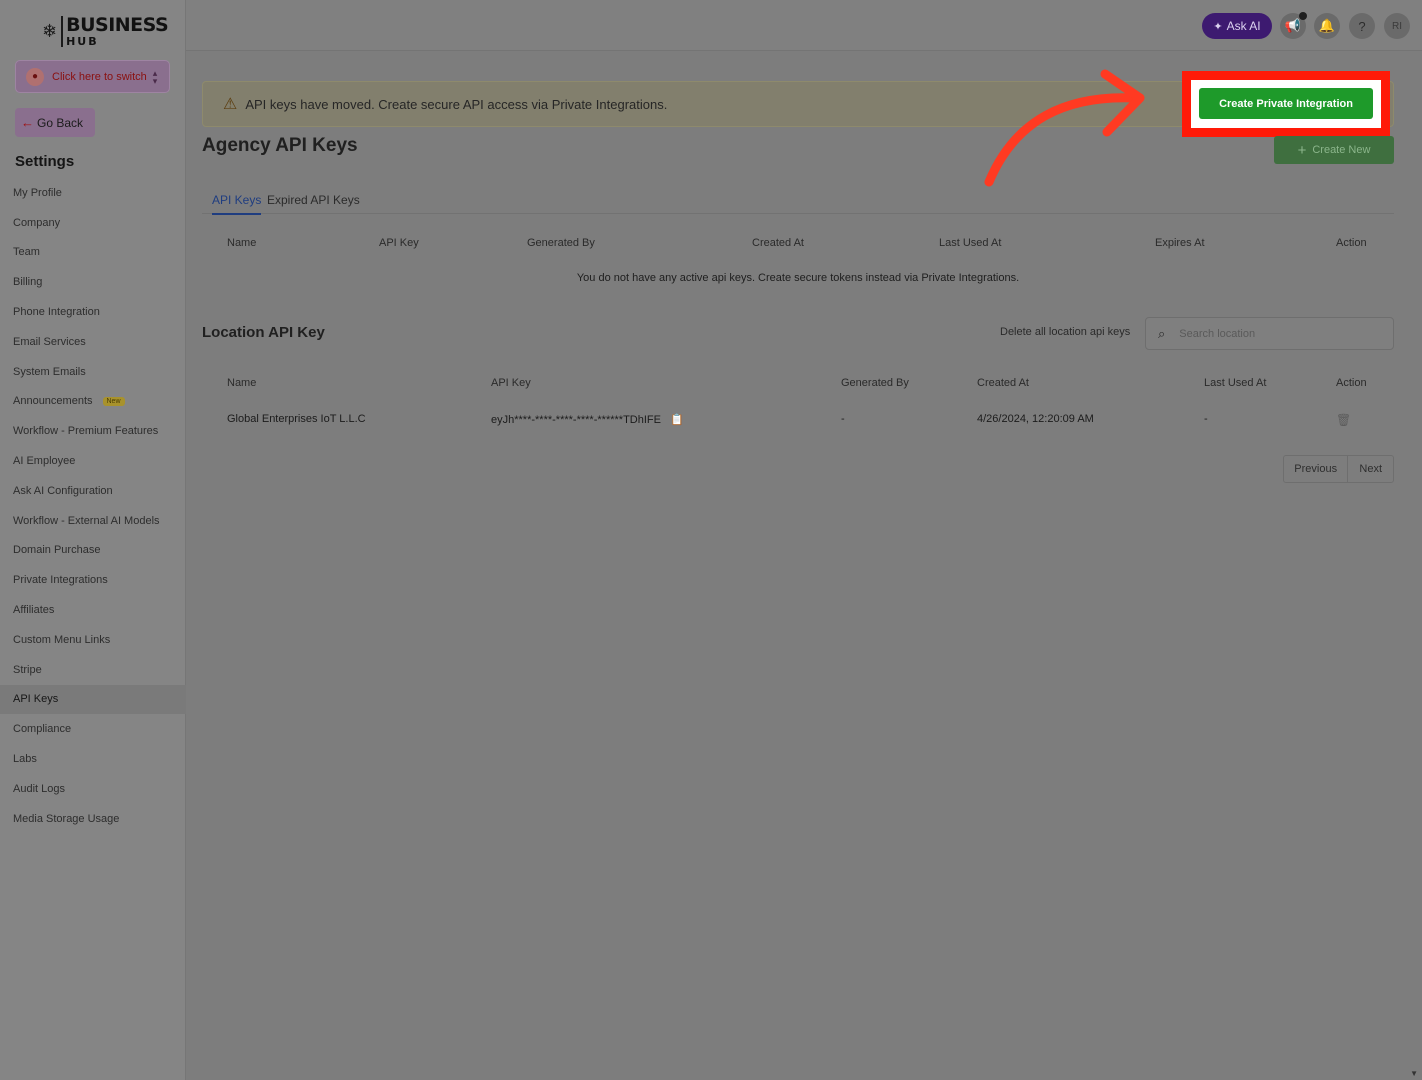  What do you see at coordinates (93, 551) in the screenshot?
I see `sidebar-item-domain-purchase: Domain Purchase` at bounding box center [93, 551].